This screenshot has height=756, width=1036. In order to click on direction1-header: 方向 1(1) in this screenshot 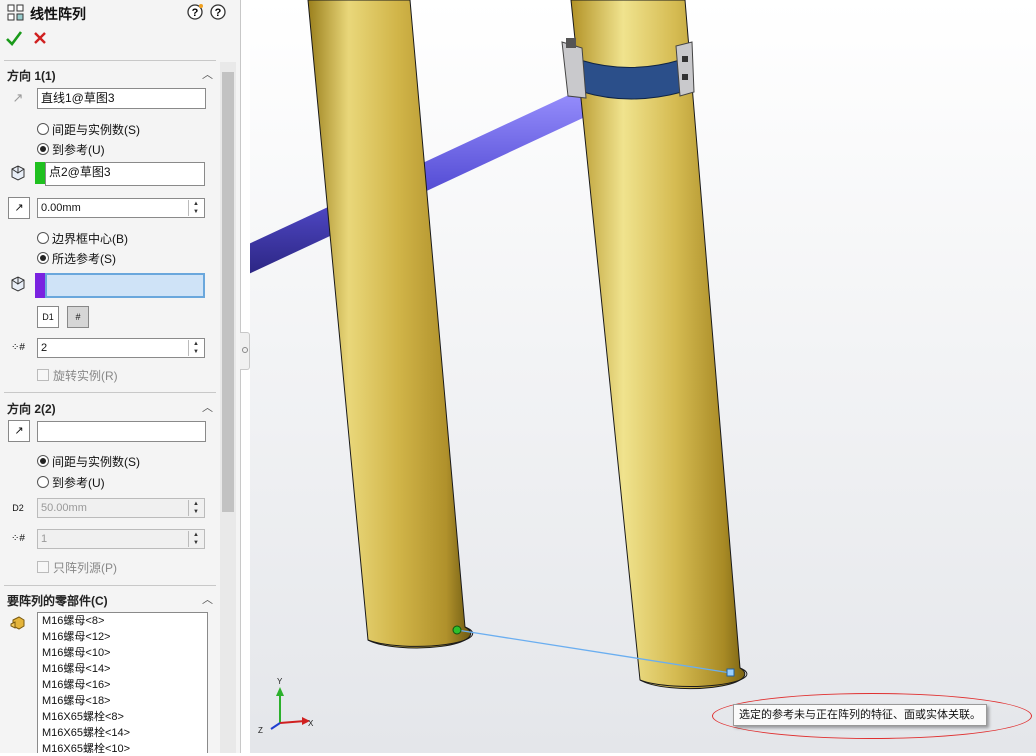, I will do `click(31, 75)`.